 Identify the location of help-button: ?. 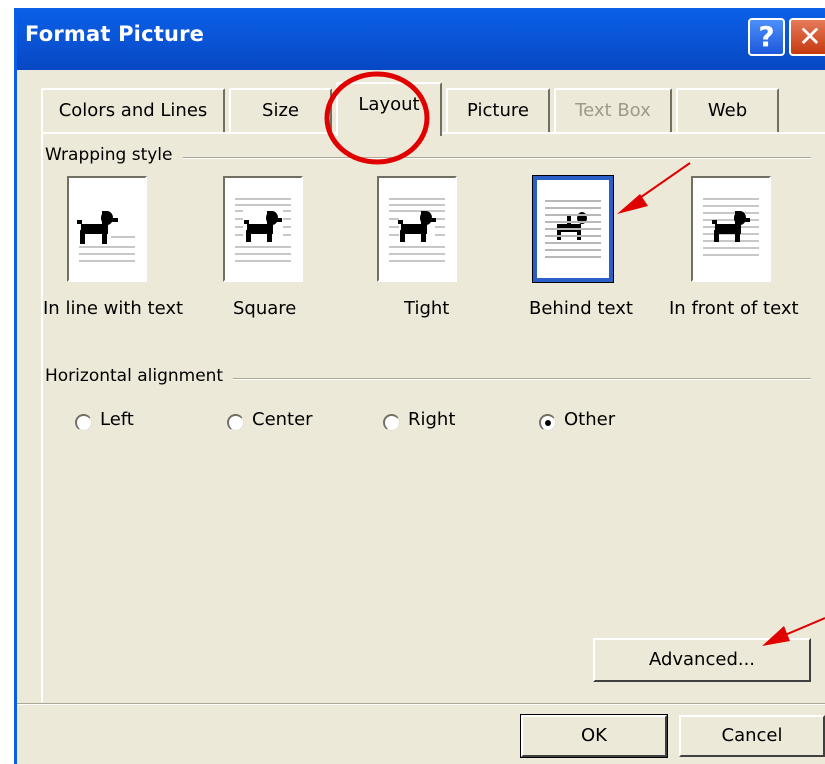
(766, 37).